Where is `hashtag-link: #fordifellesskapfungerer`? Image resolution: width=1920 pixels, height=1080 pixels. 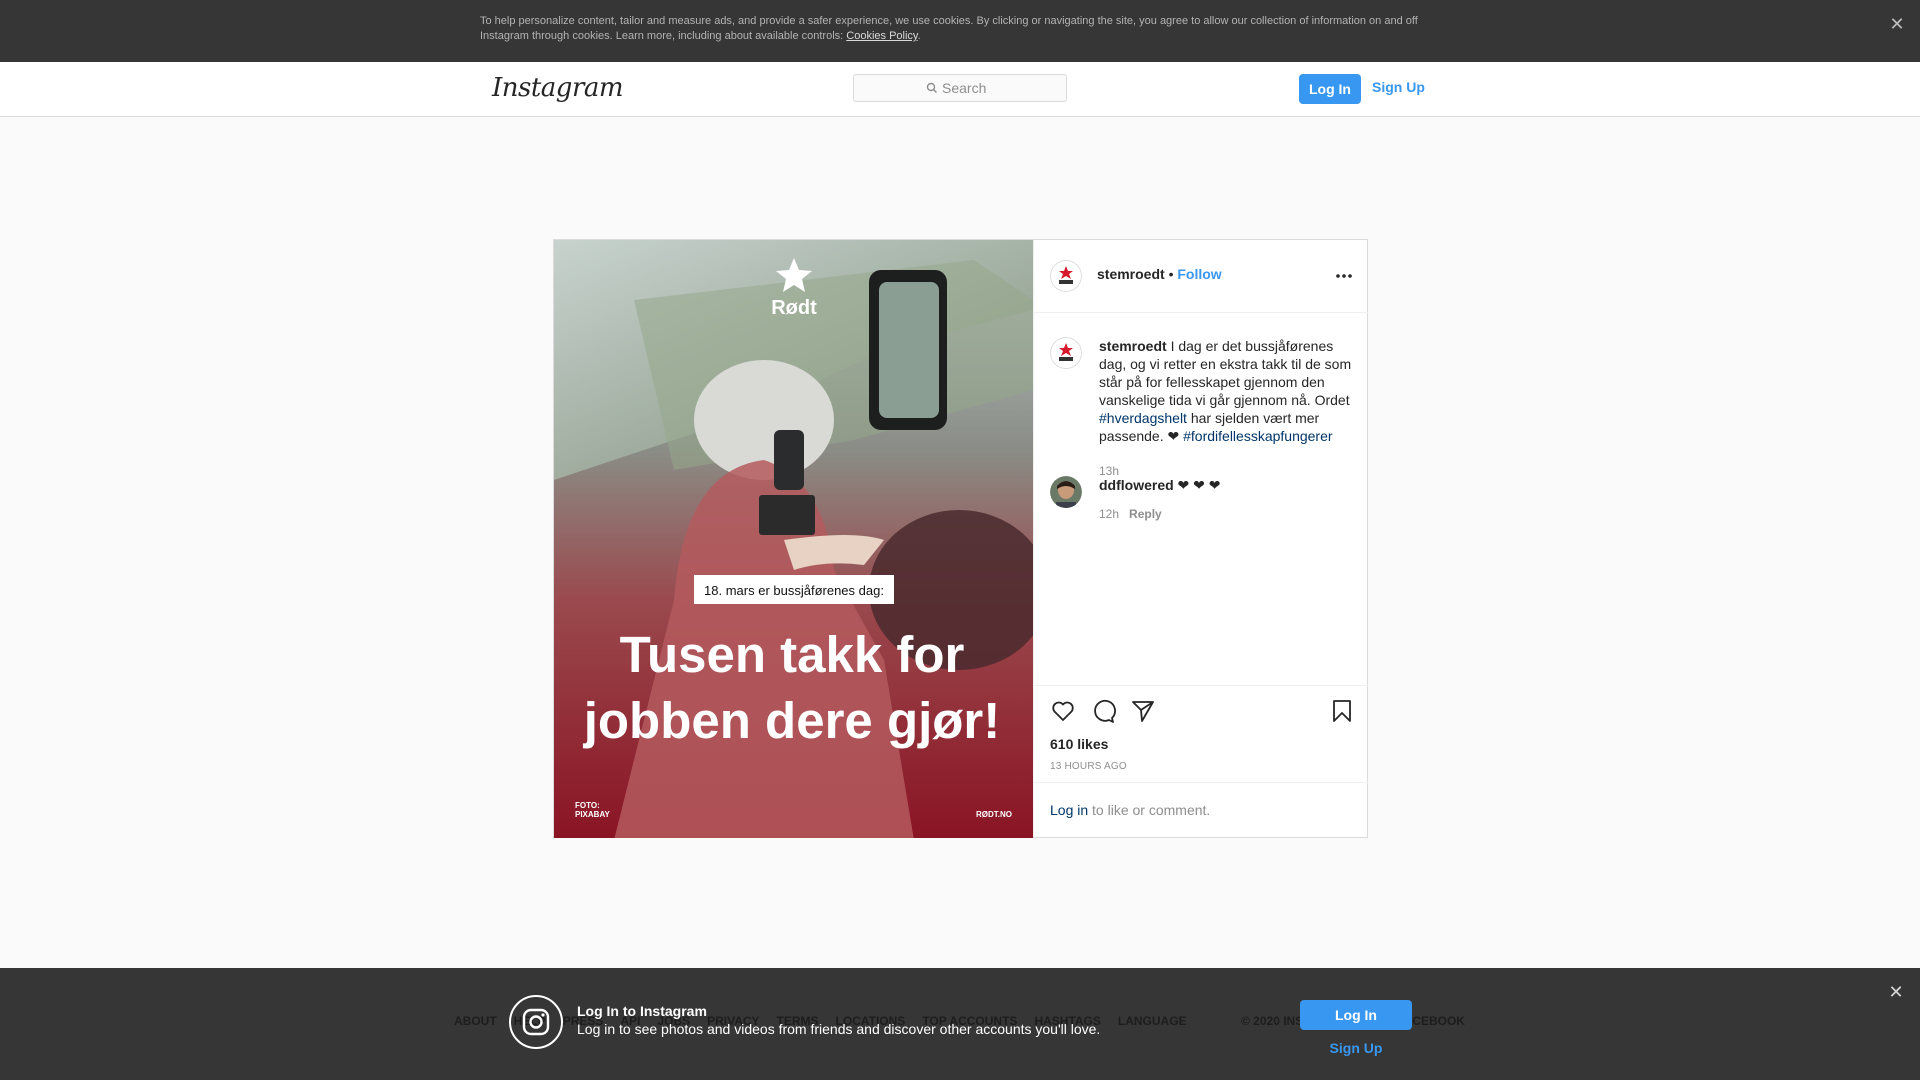 hashtag-link: #fordifellesskapfungerer is located at coordinates (1257, 436).